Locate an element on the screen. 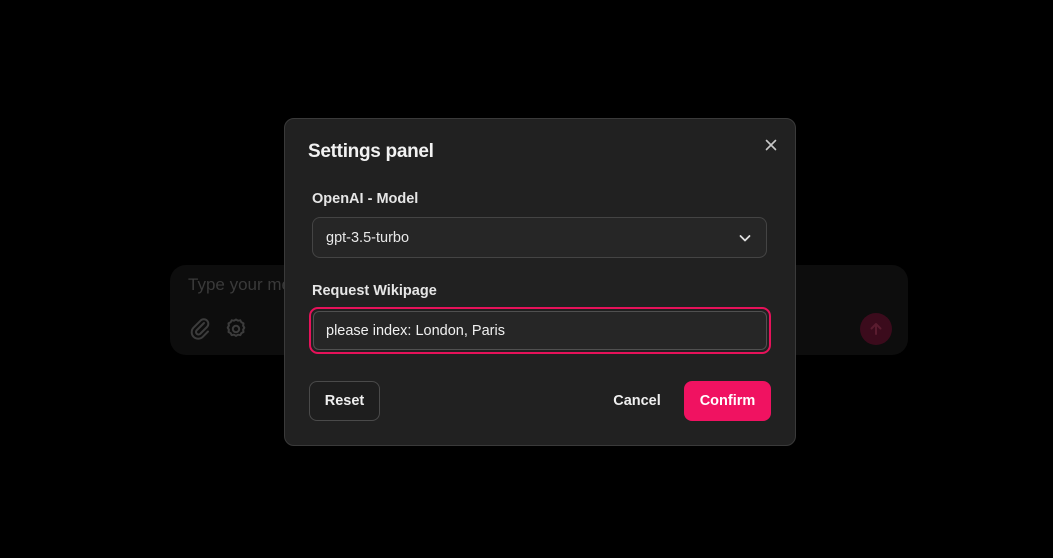  wikipage-input-focus-ring is located at coordinates (540, 330).